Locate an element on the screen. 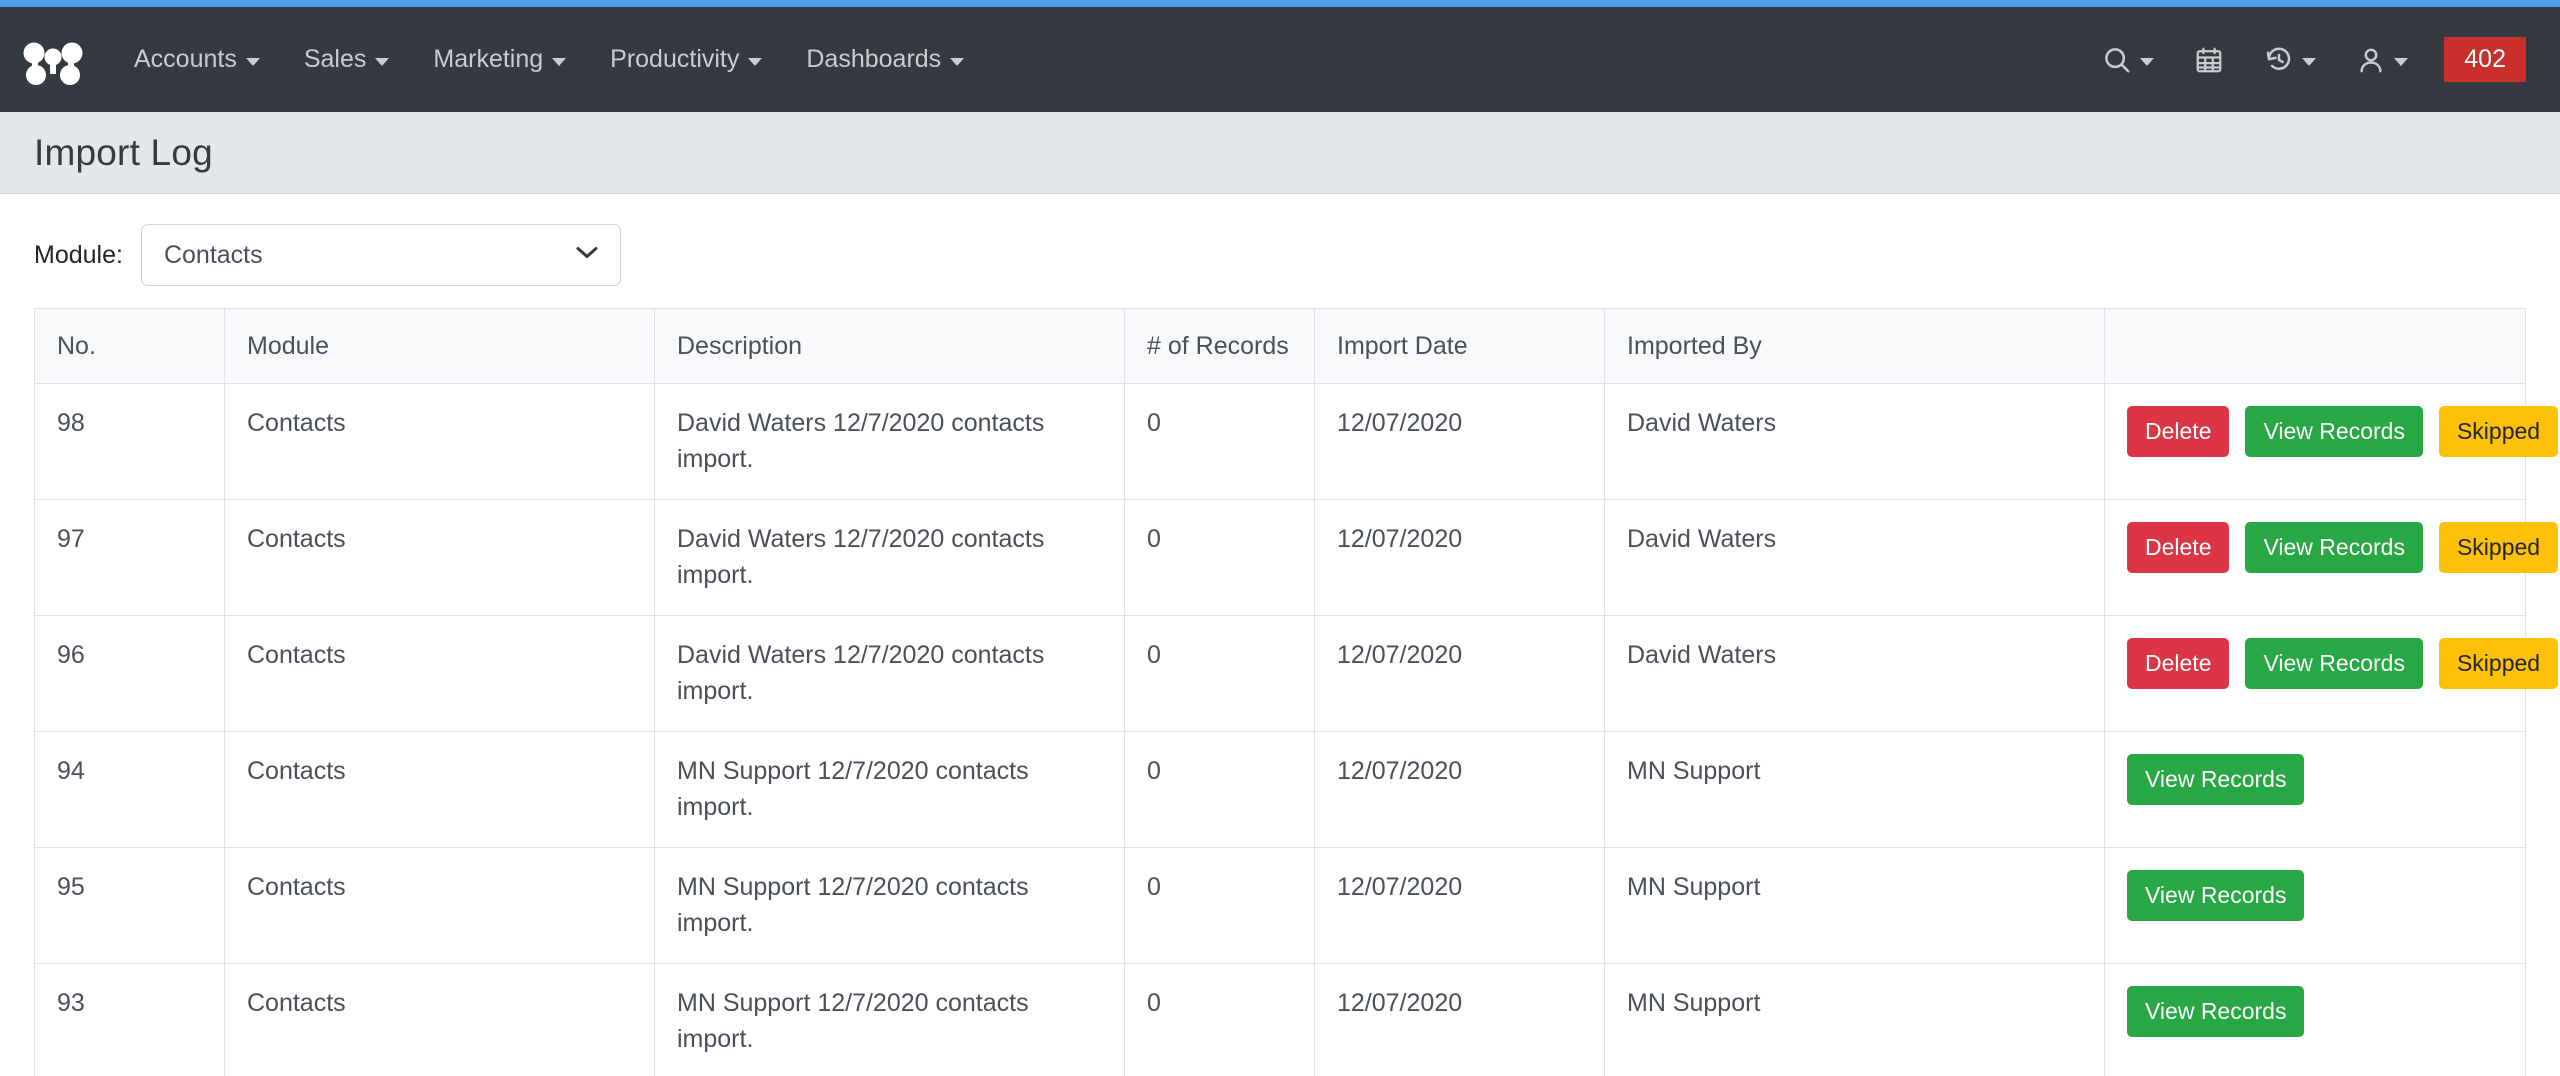 This screenshot has height=1076, width=2560. history-clock-icon is located at coordinates (2279, 58).